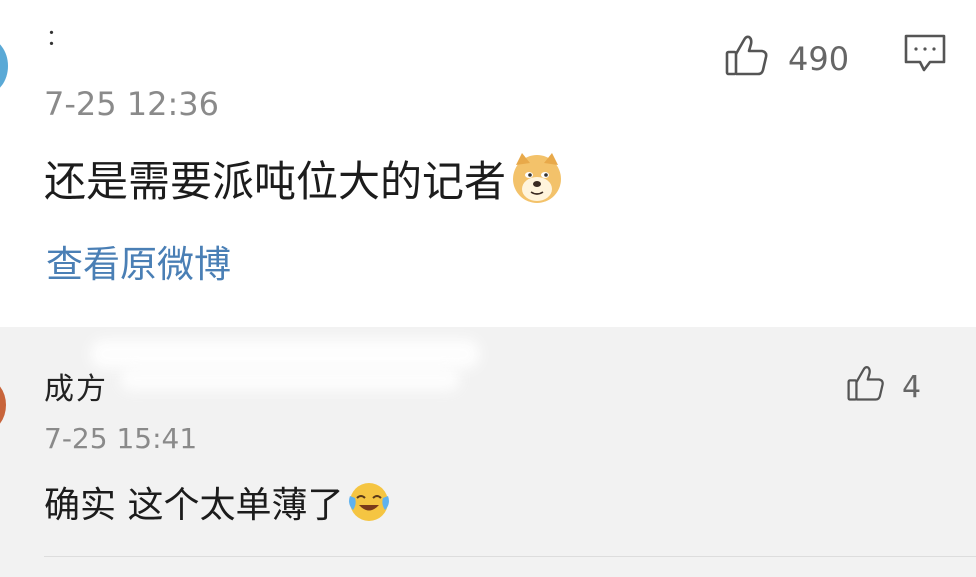 The image size is (976, 577). What do you see at coordinates (537, 181) in the screenshot?
I see `doge-emoji` at bounding box center [537, 181].